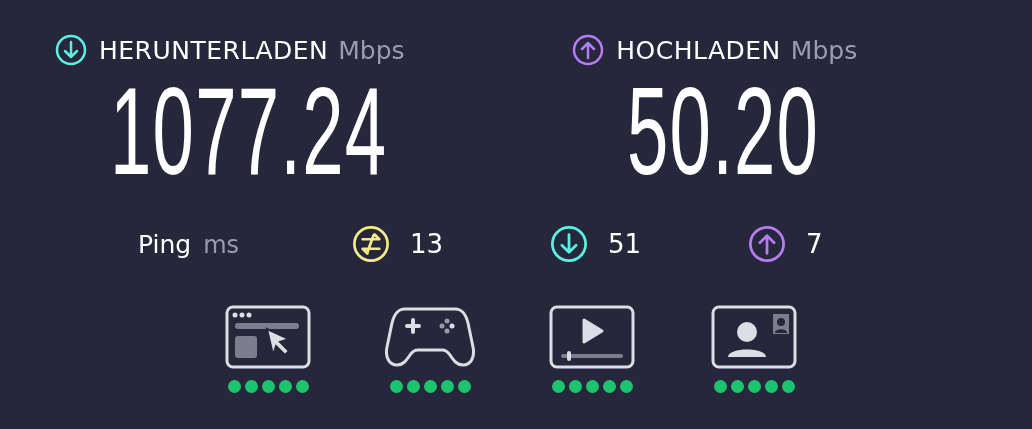 This screenshot has height=429, width=1032. I want to click on ping-value: 13, so click(427, 244).